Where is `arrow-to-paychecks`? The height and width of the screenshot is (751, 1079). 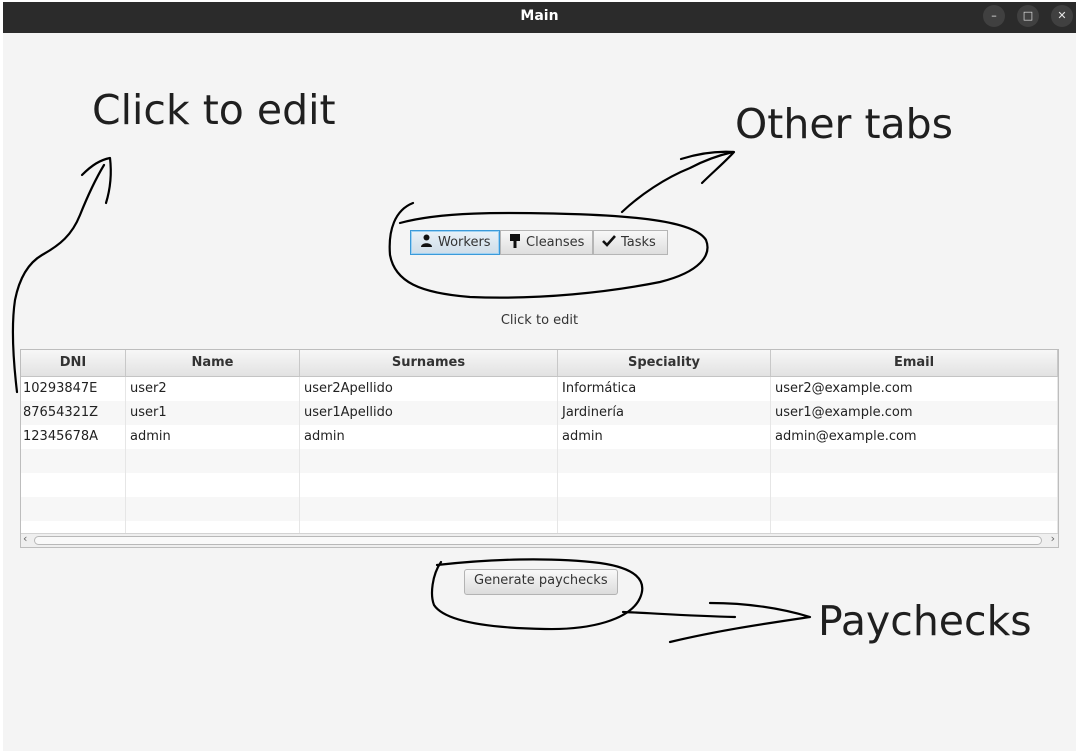 arrow-to-paychecks is located at coordinates (679, 614).